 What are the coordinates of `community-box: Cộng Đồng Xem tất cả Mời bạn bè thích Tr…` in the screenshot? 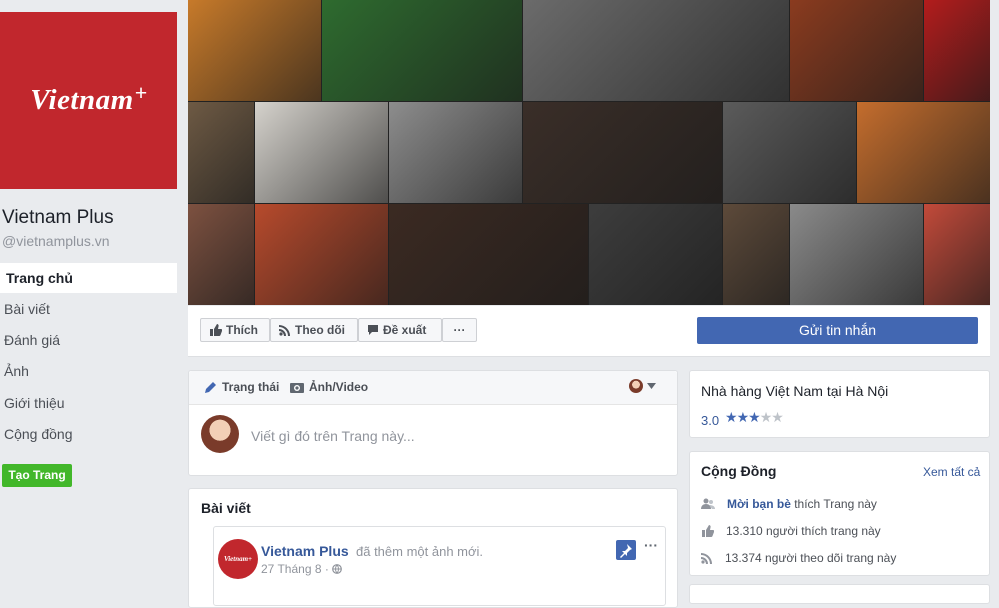 It's located at (839, 513).